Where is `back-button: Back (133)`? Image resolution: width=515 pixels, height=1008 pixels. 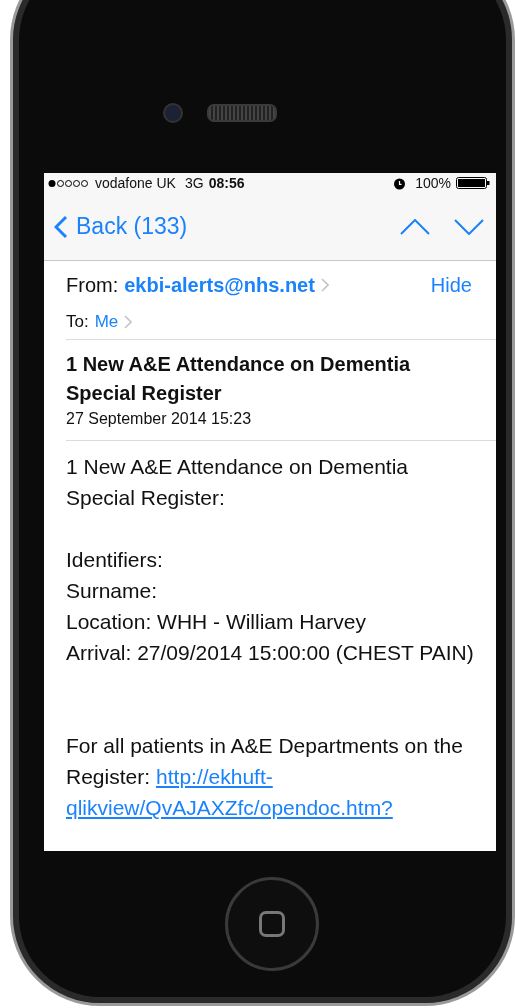
back-button: Back (133) is located at coordinates (121, 226).